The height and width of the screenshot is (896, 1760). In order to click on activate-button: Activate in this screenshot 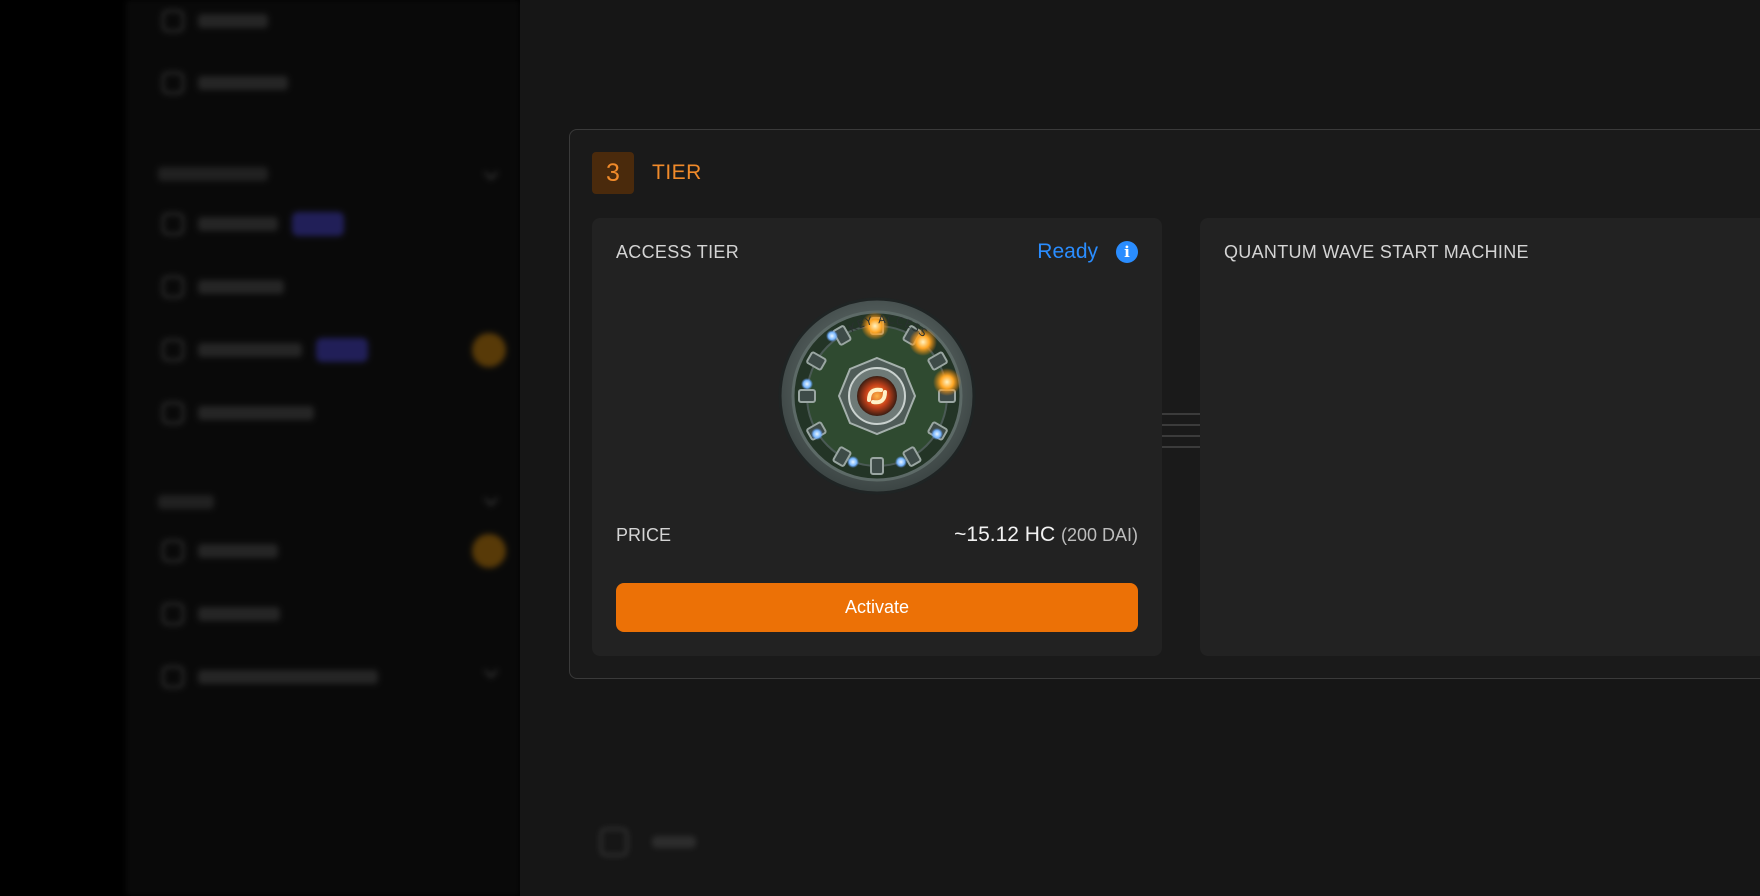, I will do `click(877, 607)`.